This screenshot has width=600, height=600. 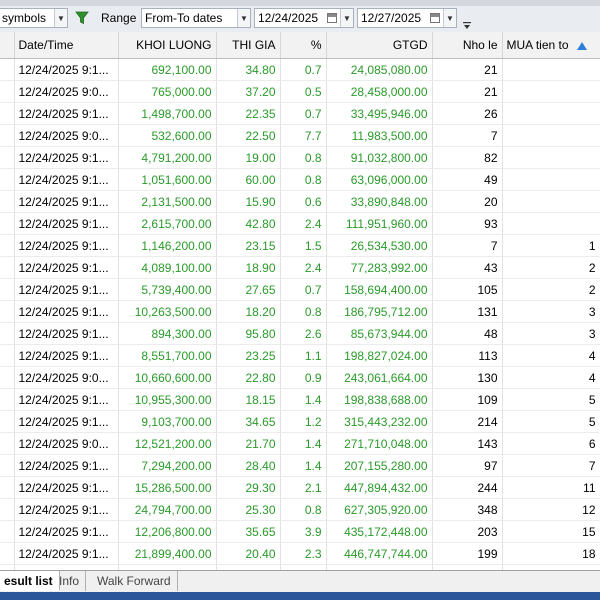 What do you see at coordinates (467, 267) in the screenshot?
I see `cell-nho-le: 43` at bounding box center [467, 267].